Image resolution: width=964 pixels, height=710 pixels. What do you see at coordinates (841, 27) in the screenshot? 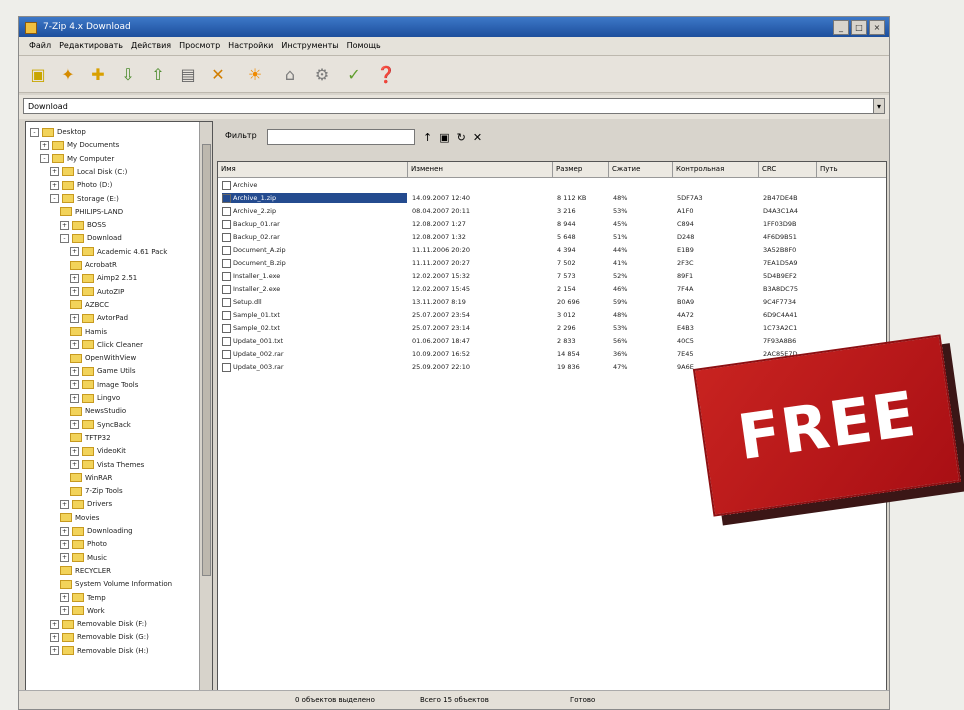
I see `minimize-button: _` at bounding box center [841, 27].